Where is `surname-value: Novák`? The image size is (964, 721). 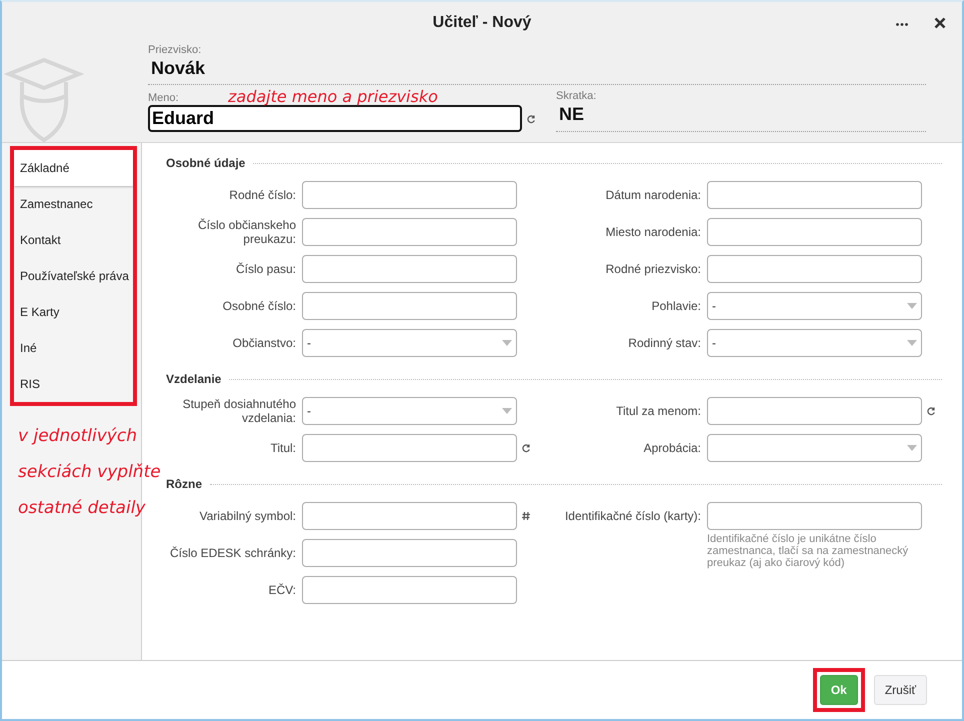
surname-value: Novák is located at coordinates (178, 68).